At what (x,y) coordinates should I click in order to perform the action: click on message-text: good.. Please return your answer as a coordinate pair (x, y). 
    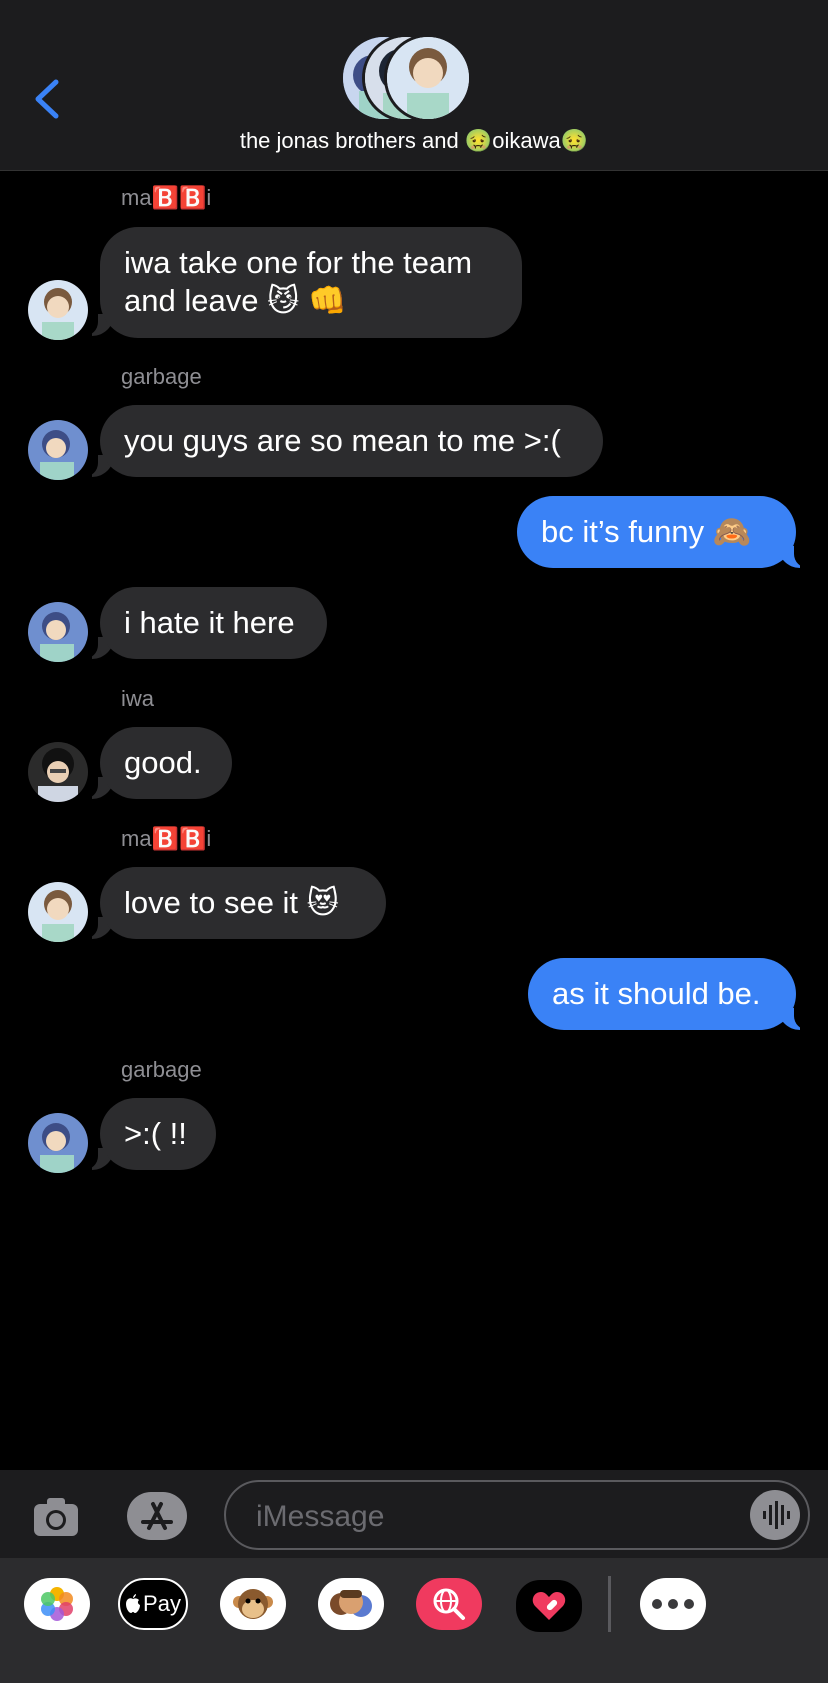
    Looking at the image, I should click on (163, 762).